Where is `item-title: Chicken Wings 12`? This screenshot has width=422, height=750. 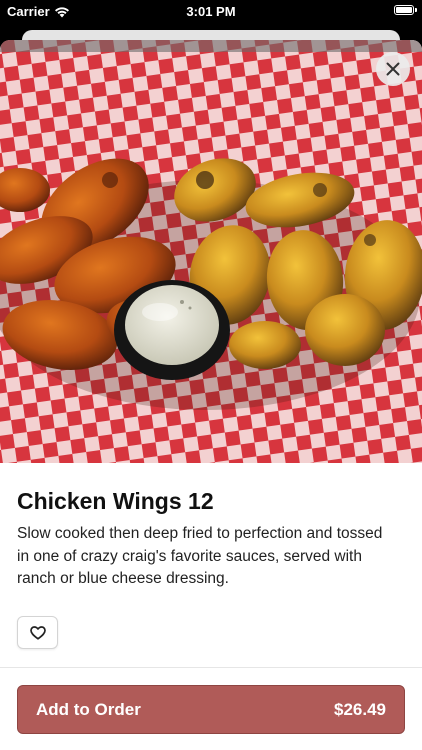 item-title: Chicken Wings 12 is located at coordinates (115, 501).